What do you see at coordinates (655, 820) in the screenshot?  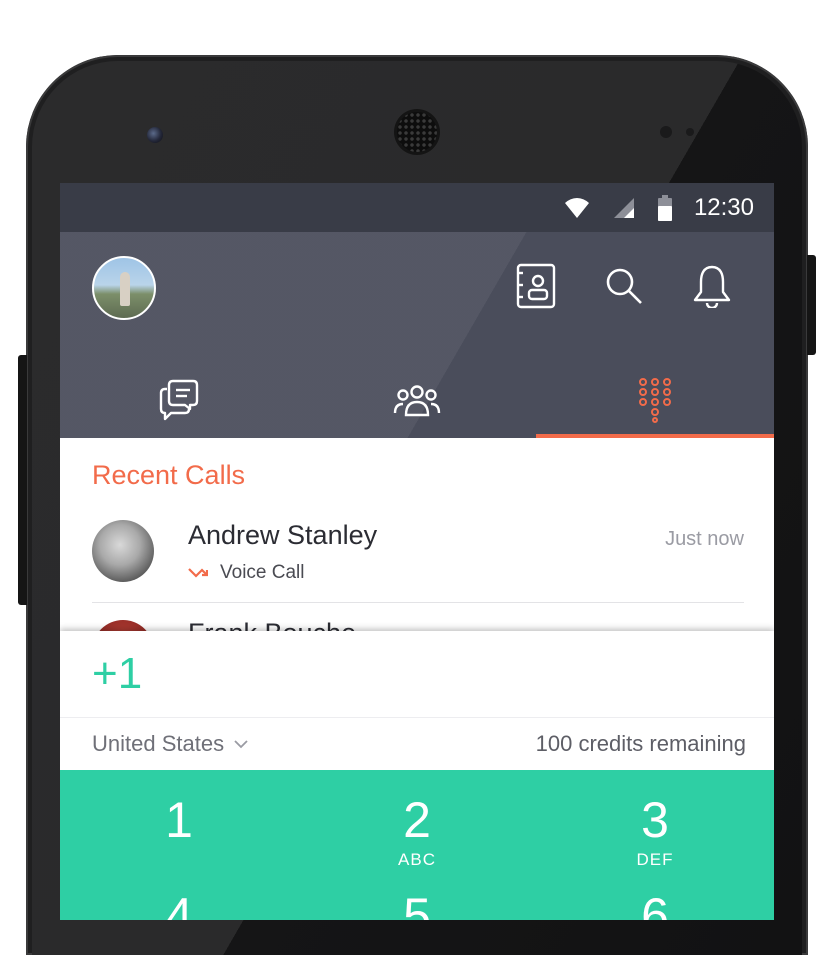 I see `key-digit: 3` at bounding box center [655, 820].